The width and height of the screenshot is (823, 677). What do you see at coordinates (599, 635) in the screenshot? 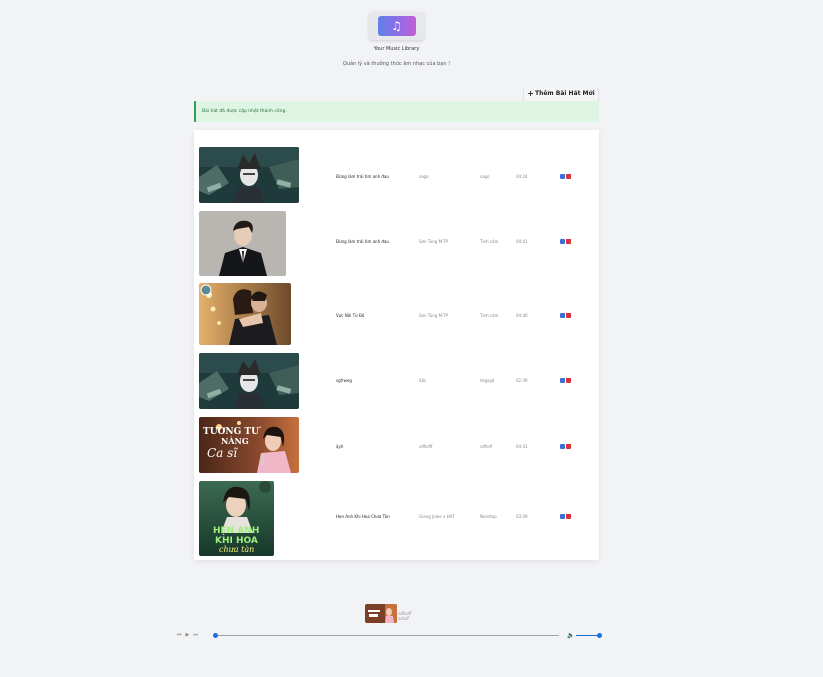
I see `volume-handle` at bounding box center [599, 635].